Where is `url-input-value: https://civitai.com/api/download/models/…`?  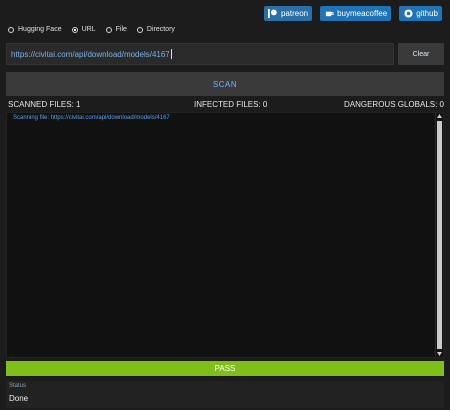 url-input-value: https://civitai.com/api/download/models/… is located at coordinates (90, 54).